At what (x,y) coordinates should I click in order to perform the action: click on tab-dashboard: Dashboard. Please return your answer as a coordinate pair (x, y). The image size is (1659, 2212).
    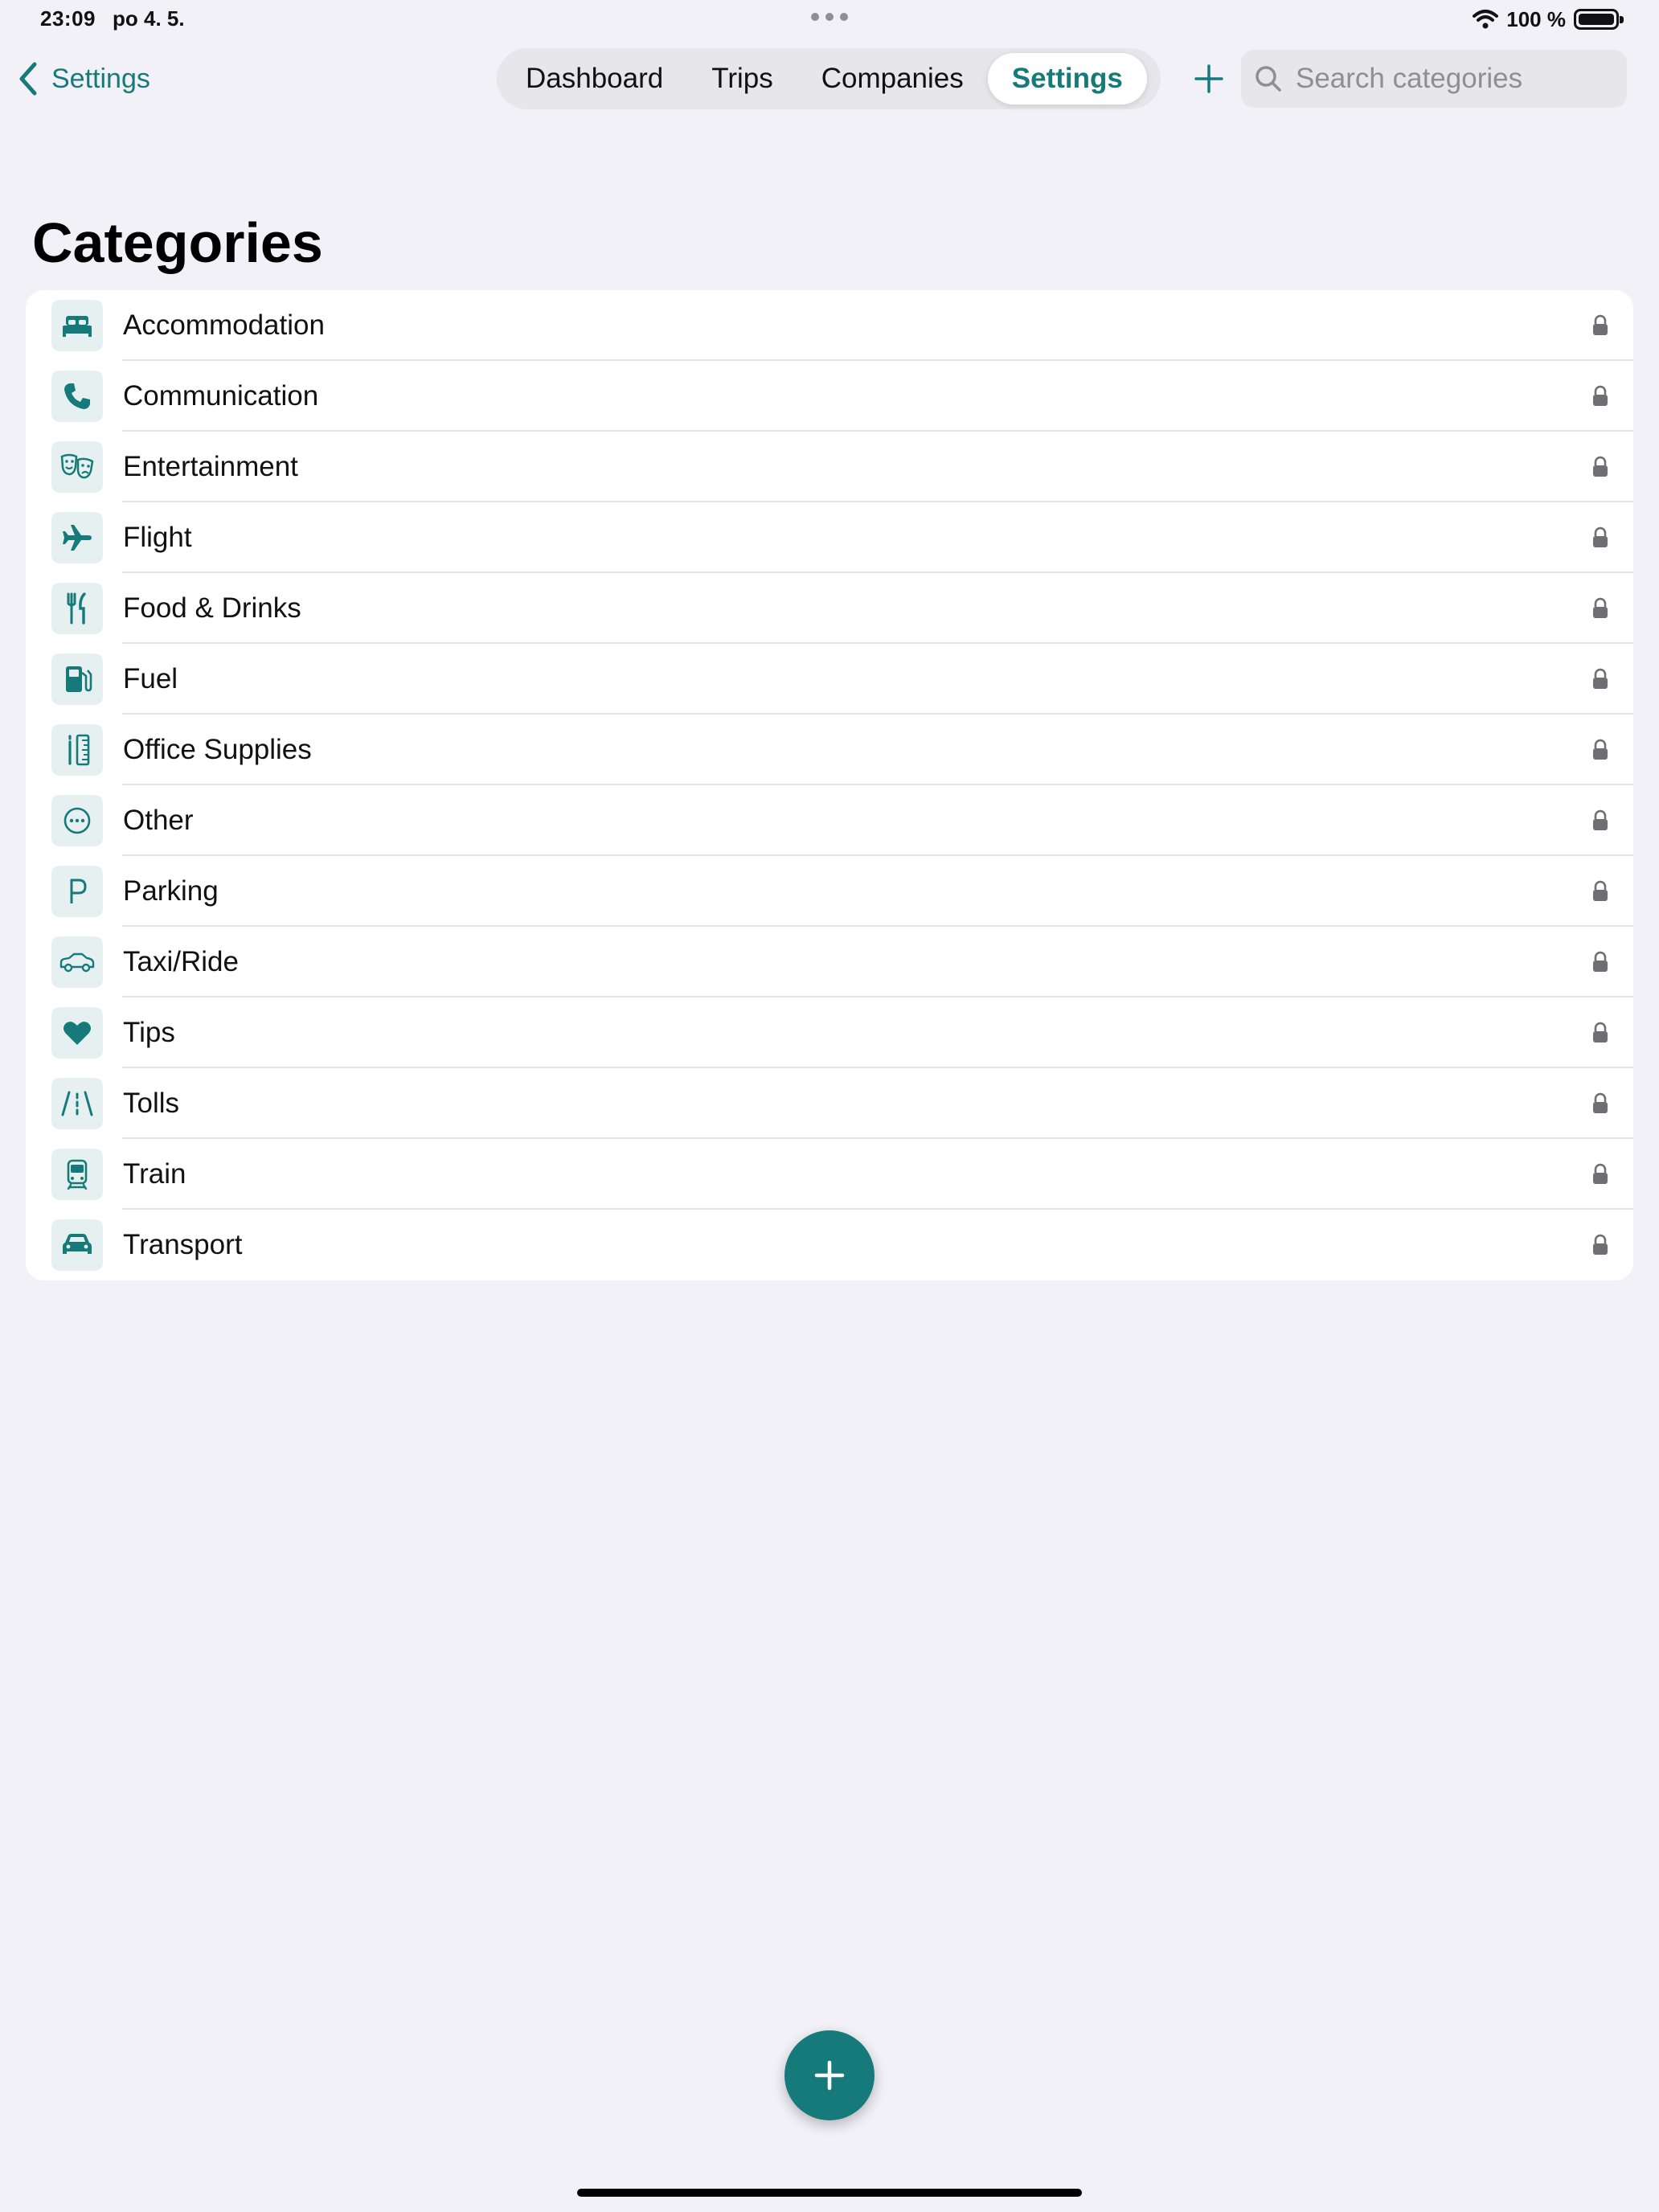
    Looking at the image, I should click on (594, 78).